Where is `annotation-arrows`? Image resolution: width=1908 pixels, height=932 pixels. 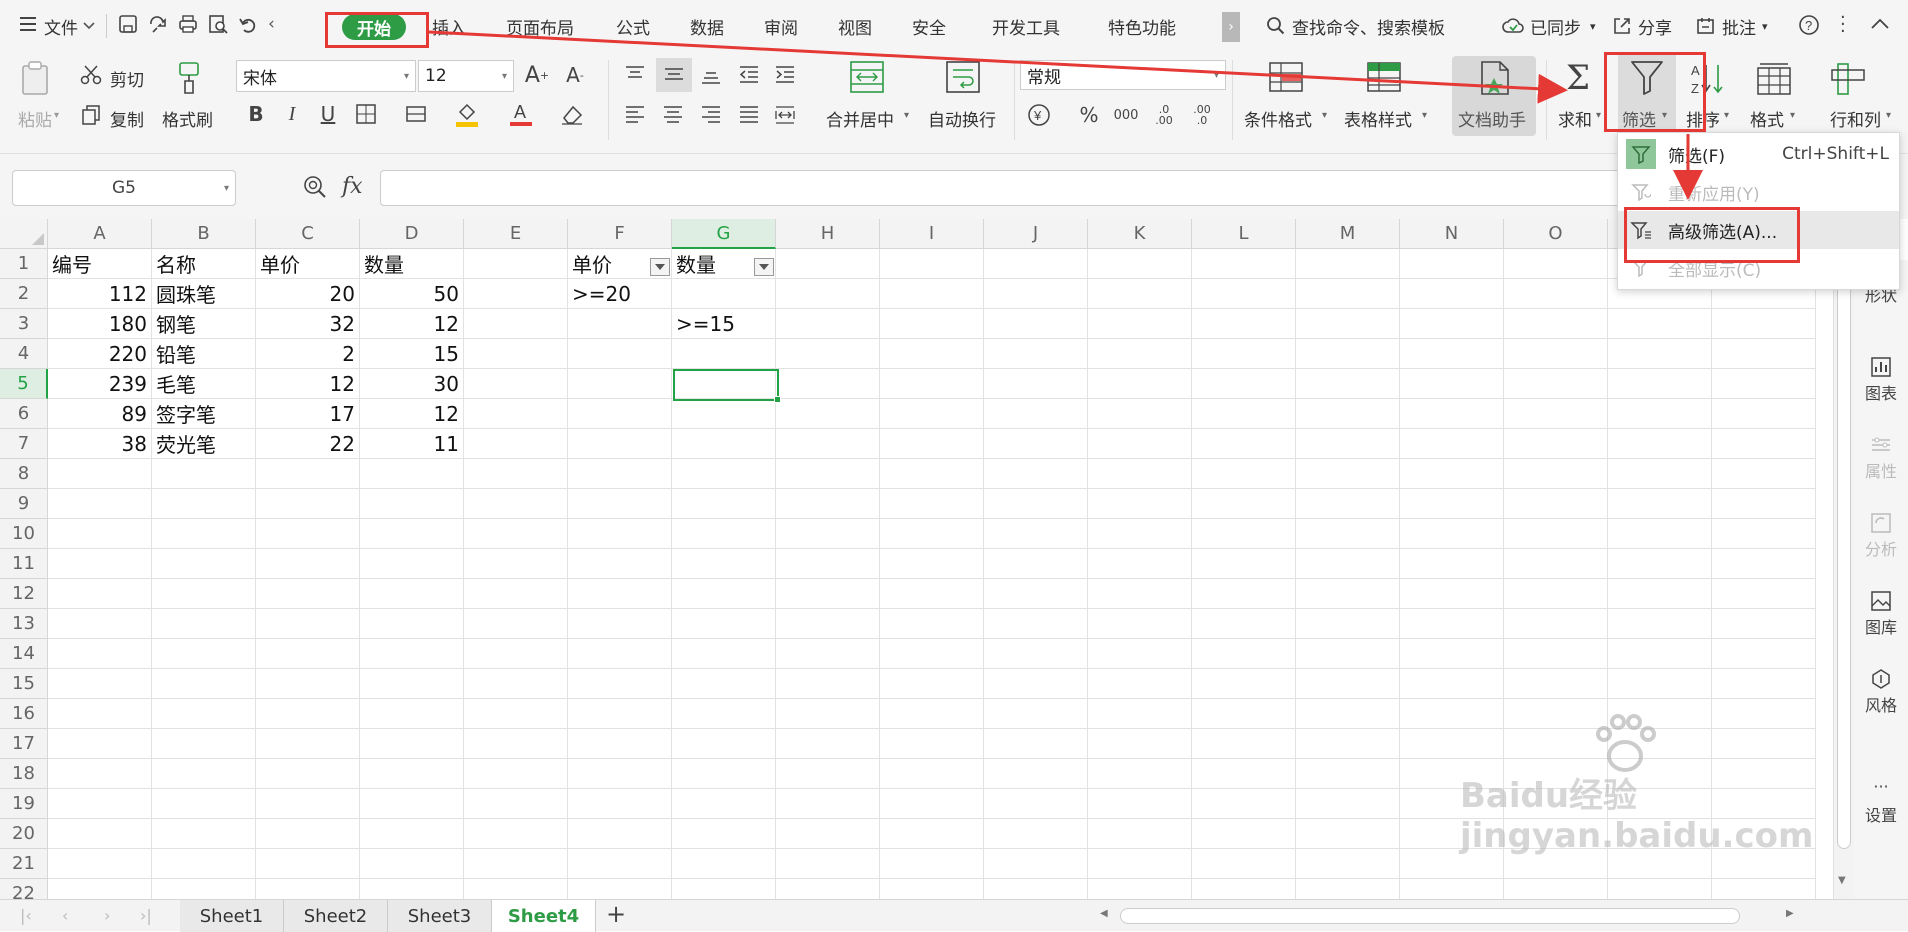
annotation-arrows is located at coordinates (1065, 115).